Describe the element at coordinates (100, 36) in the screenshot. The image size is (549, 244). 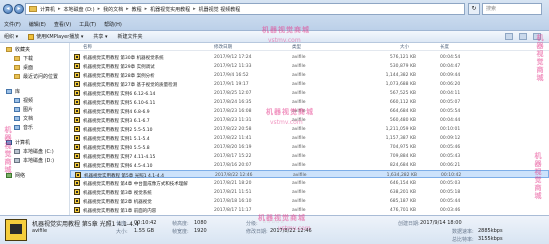
I see `share-button: 共享 ▾` at that location.